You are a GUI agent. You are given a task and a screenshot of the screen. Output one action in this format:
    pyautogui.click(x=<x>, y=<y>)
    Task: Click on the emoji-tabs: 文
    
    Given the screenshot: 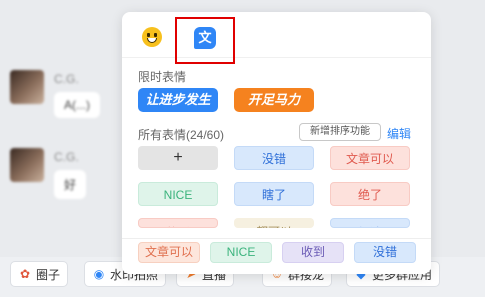 What is the action you would take?
    pyautogui.click(x=276, y=38)
    